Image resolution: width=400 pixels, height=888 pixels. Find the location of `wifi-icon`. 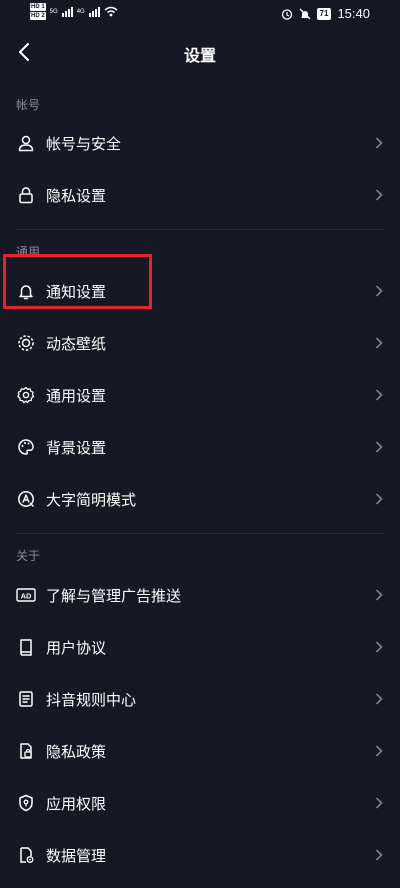

wifi-icon is located at coordinates (111, 11).